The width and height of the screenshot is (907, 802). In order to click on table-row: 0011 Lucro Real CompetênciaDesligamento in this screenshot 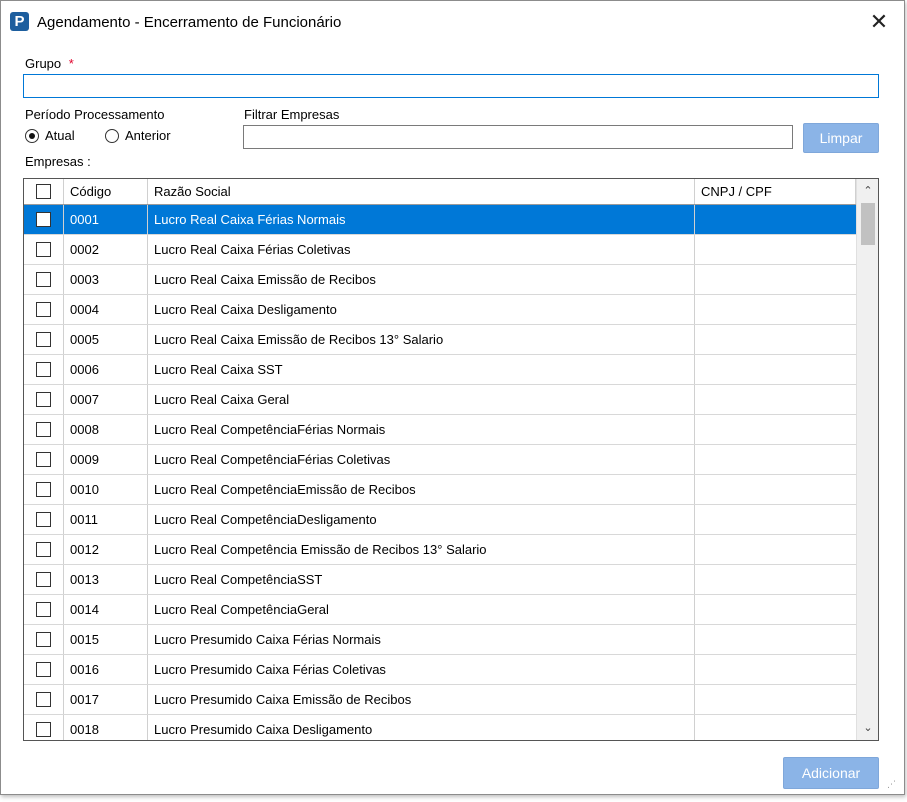, I will do `click(440, 520)`.